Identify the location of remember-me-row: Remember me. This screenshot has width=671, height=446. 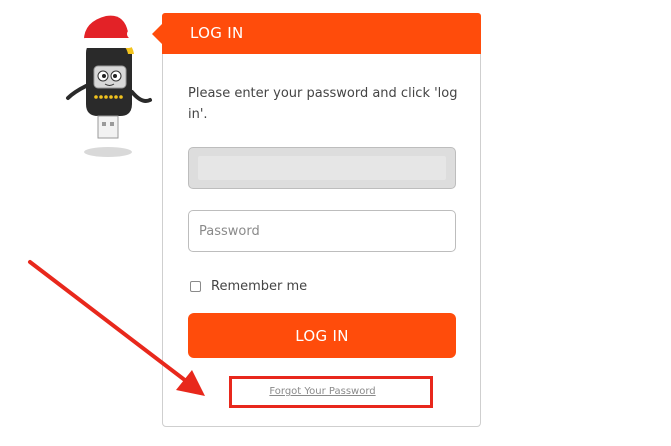
(248, 286).